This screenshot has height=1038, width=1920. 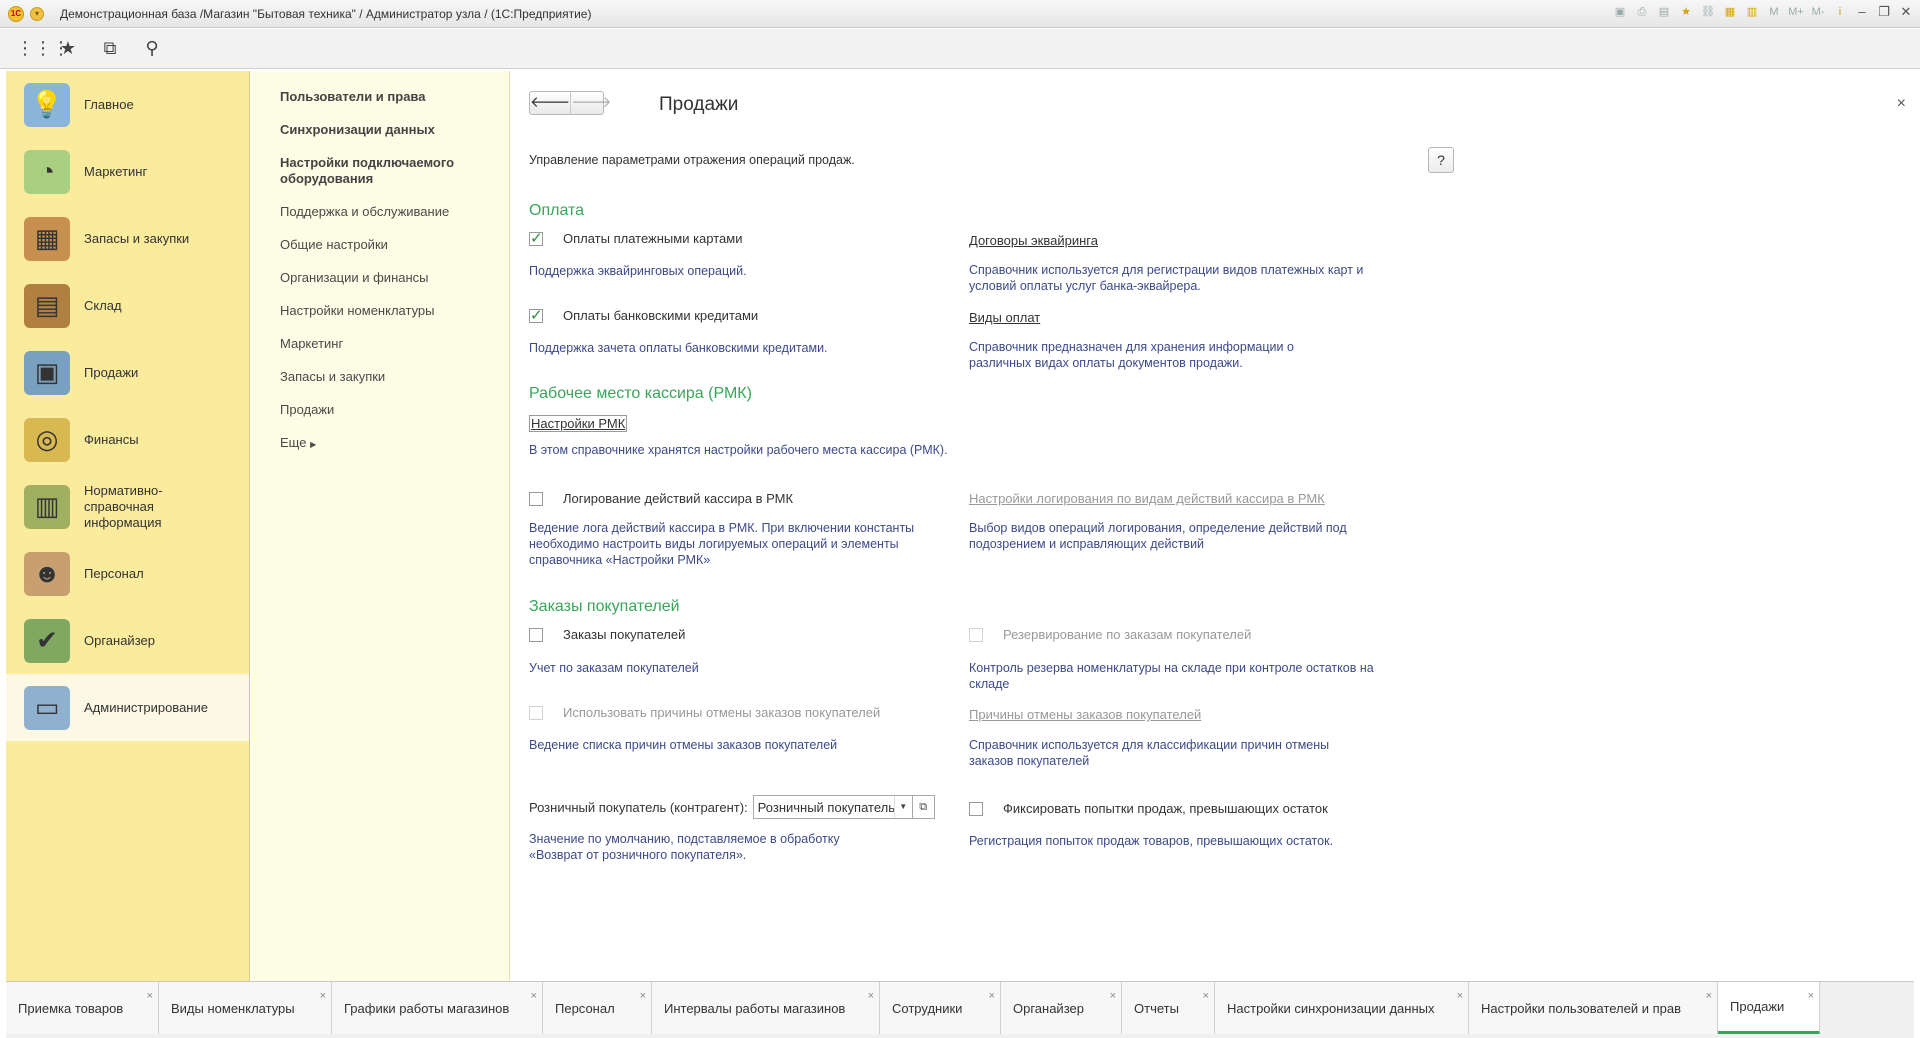 What do you see at coordinates (624, 634) in the screenshot?
I see `orders-label: Заказы покупателей` at bounding box center [624, 634].